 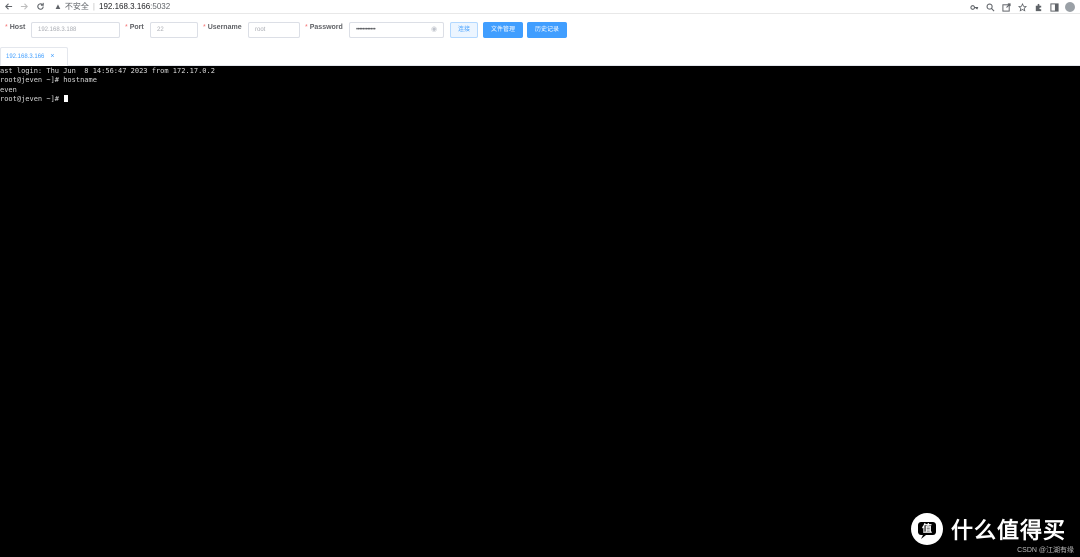 I want to click on forward-icon, so click(x=24, y=7).